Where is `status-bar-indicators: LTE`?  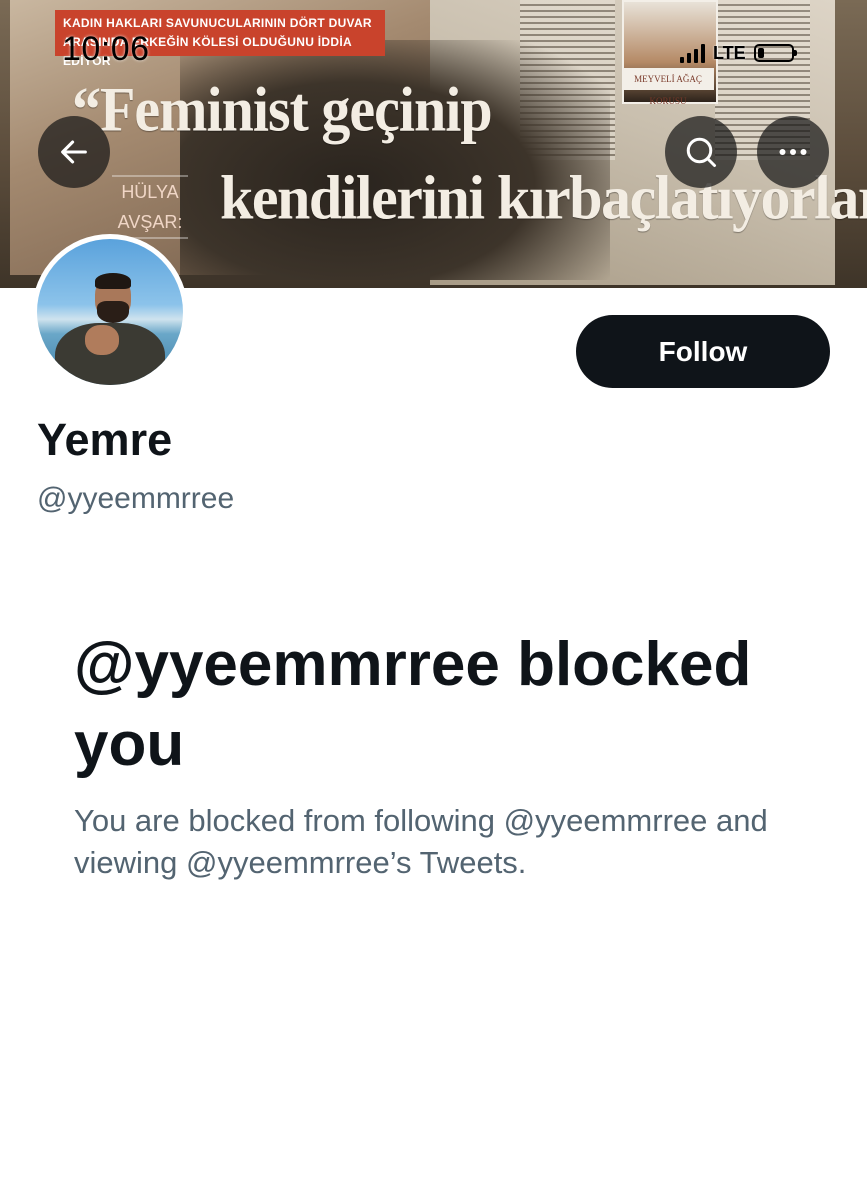
status-bar-indicators: LTE is located at coordinates (738, 53).